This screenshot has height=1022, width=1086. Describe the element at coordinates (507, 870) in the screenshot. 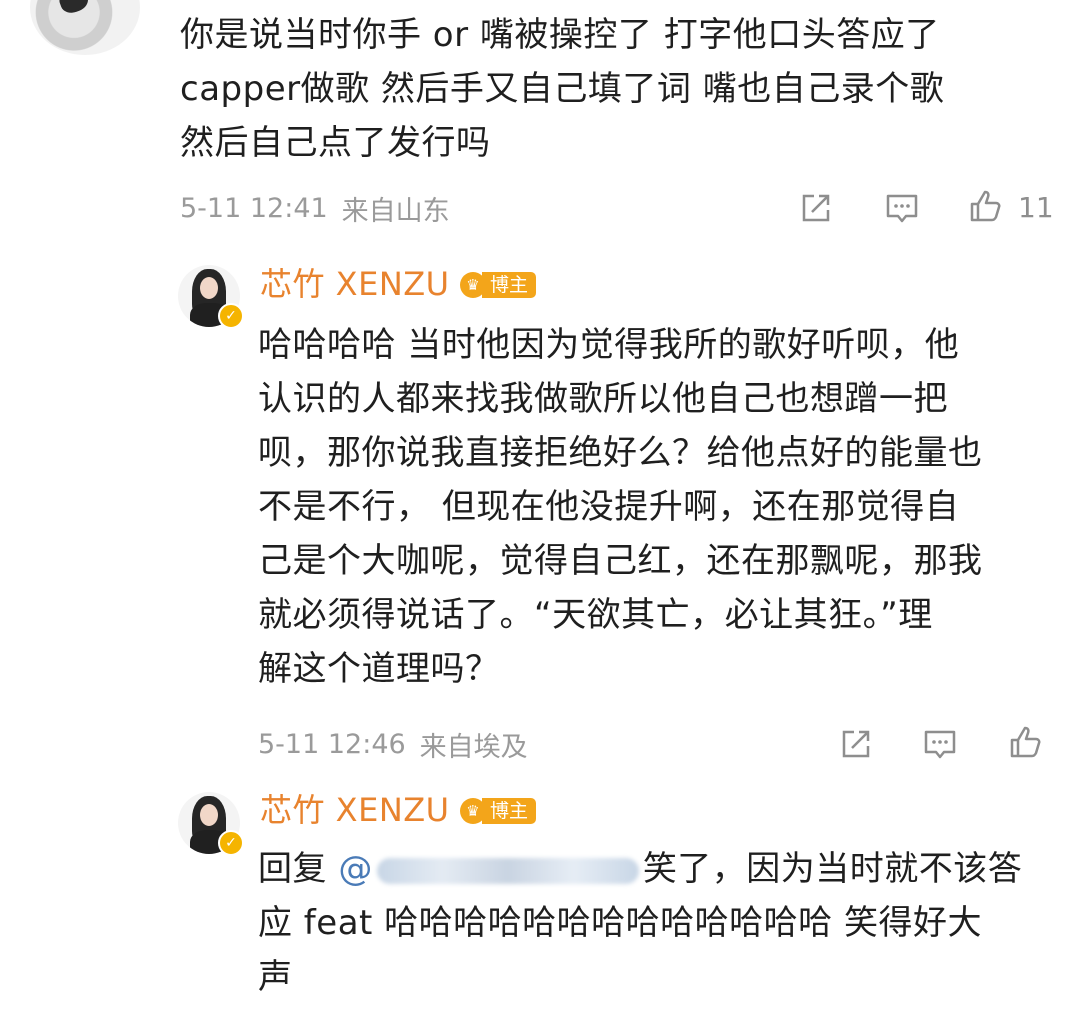

I see `blurred-username` at that location.